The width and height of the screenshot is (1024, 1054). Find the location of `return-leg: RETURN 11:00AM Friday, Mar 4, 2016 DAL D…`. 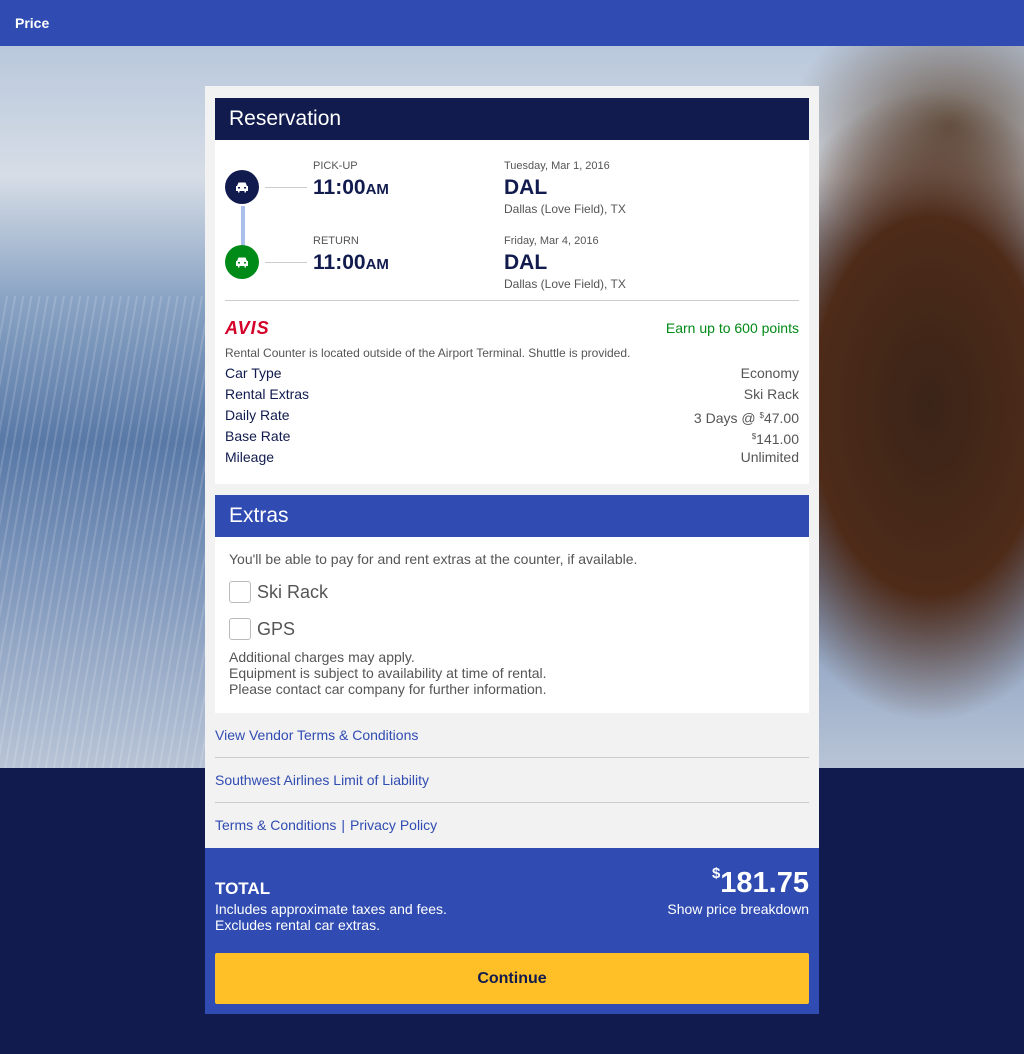

return-leg: RETURN 11:00AM Friday, Mar 4, 2016 DAL D… is located at coordinates (512, 268).